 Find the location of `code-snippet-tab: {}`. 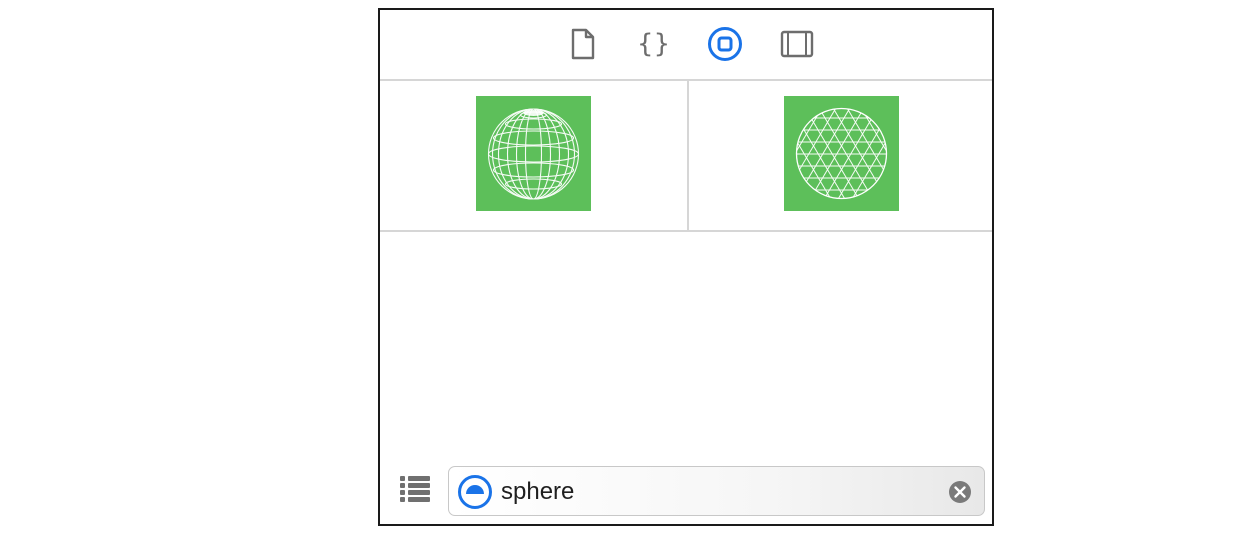

code-snippet-tab: {} is located at coordinates (654, 44).